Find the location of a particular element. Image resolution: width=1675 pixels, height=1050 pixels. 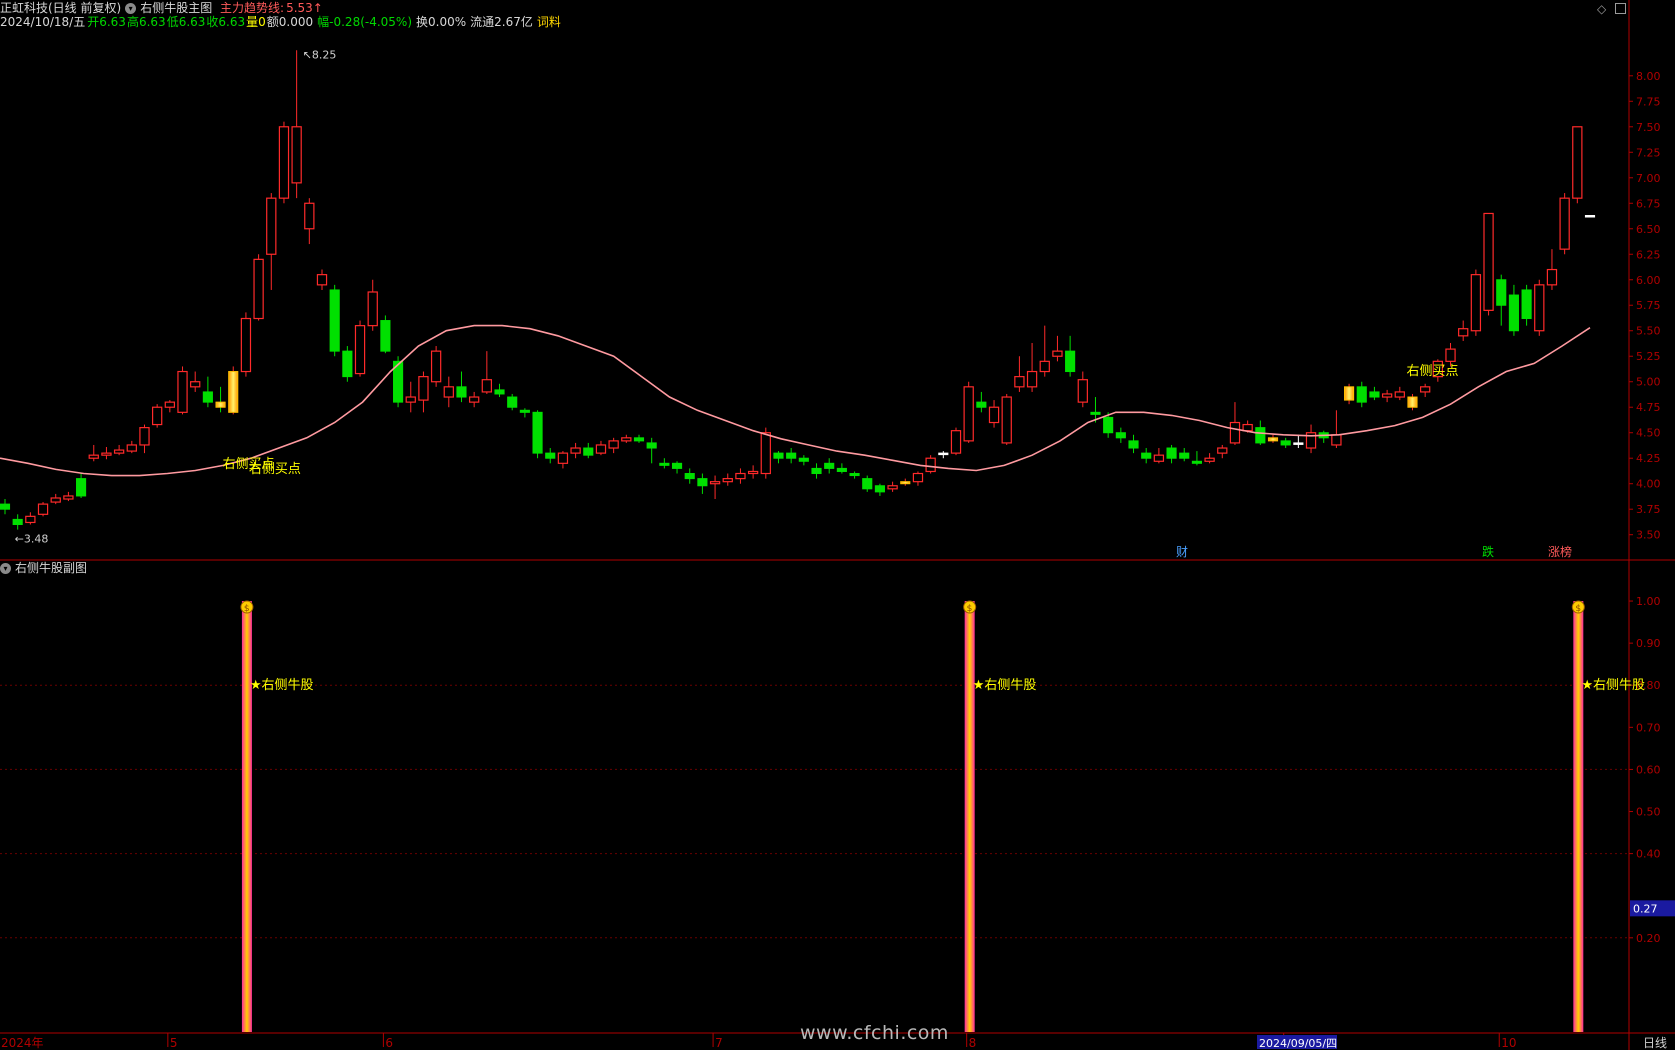

quote-turnover: 换0.00% is located at coordinates (441, 22).